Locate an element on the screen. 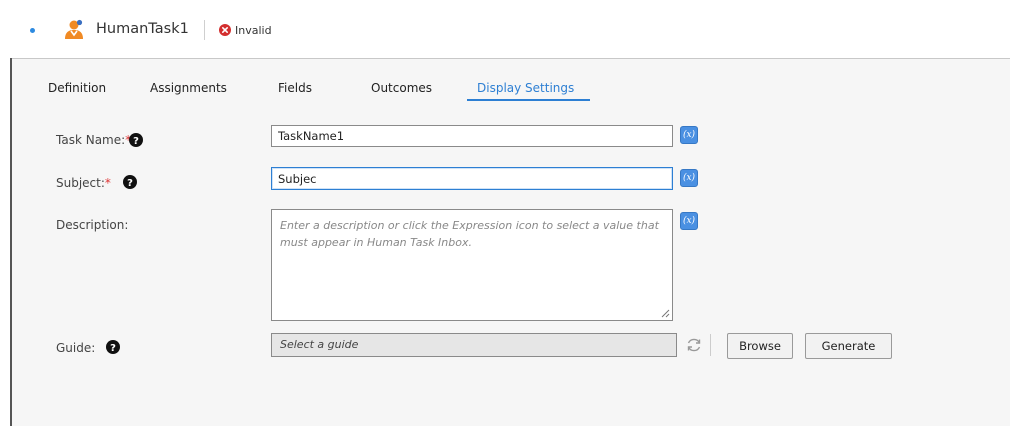 This screenshot has width=1010, height=426. description-expression-button: (x) is located at coordinates (689, 221).